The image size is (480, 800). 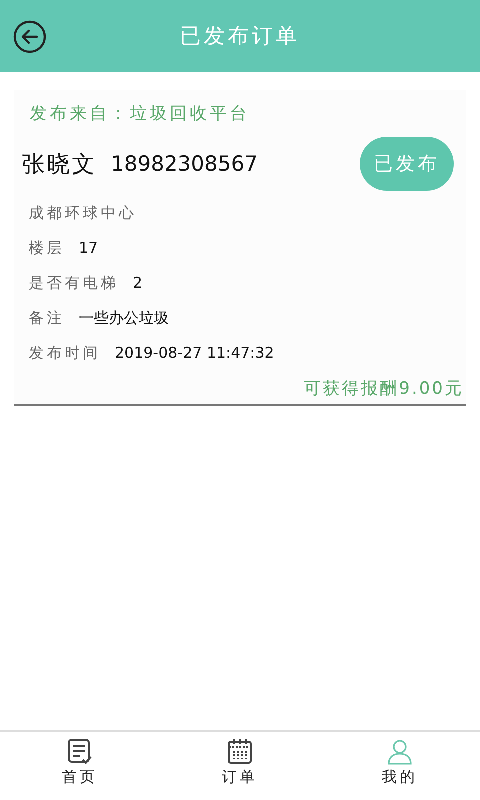 What do you see at coordinates (138, 283) in the screenshot?
I see `field-value: 2` at bounding box center [138, 283].